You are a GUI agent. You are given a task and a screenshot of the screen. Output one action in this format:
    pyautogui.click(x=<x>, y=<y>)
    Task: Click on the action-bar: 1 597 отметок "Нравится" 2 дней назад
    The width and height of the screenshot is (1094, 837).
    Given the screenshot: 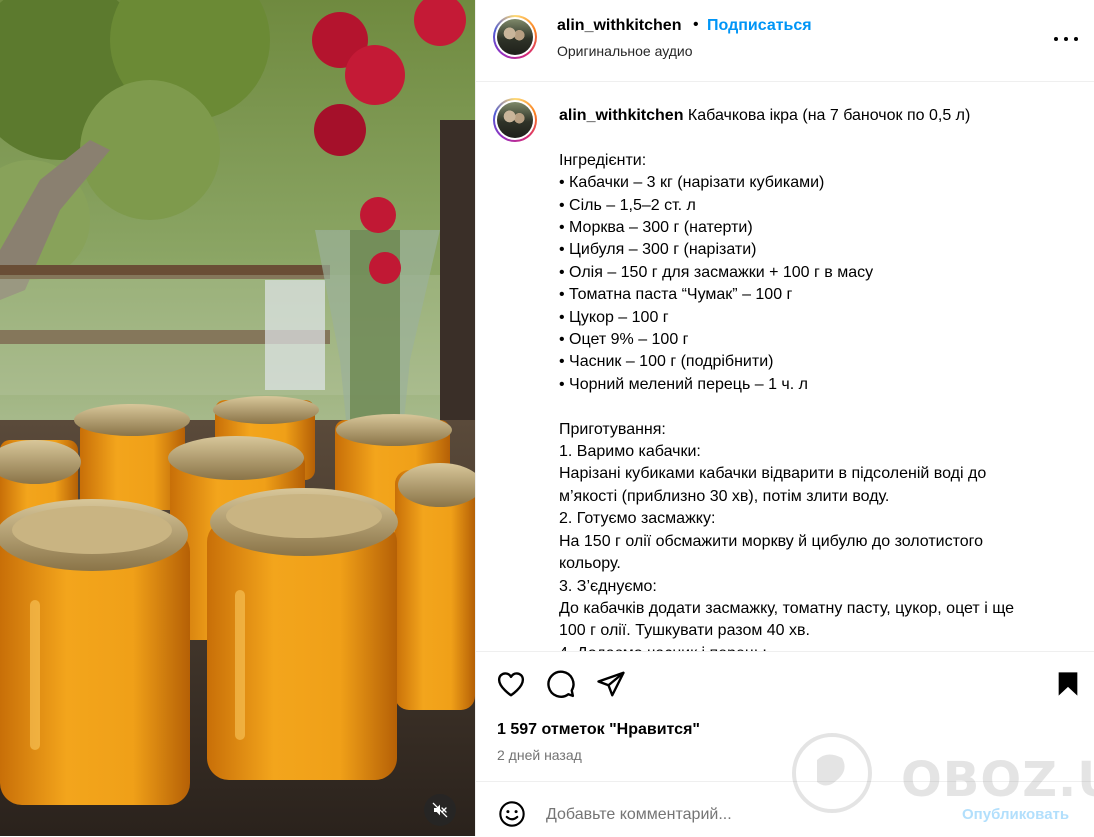 What is the action you would take?
    pyautogui.click(x=785, y=716)
    